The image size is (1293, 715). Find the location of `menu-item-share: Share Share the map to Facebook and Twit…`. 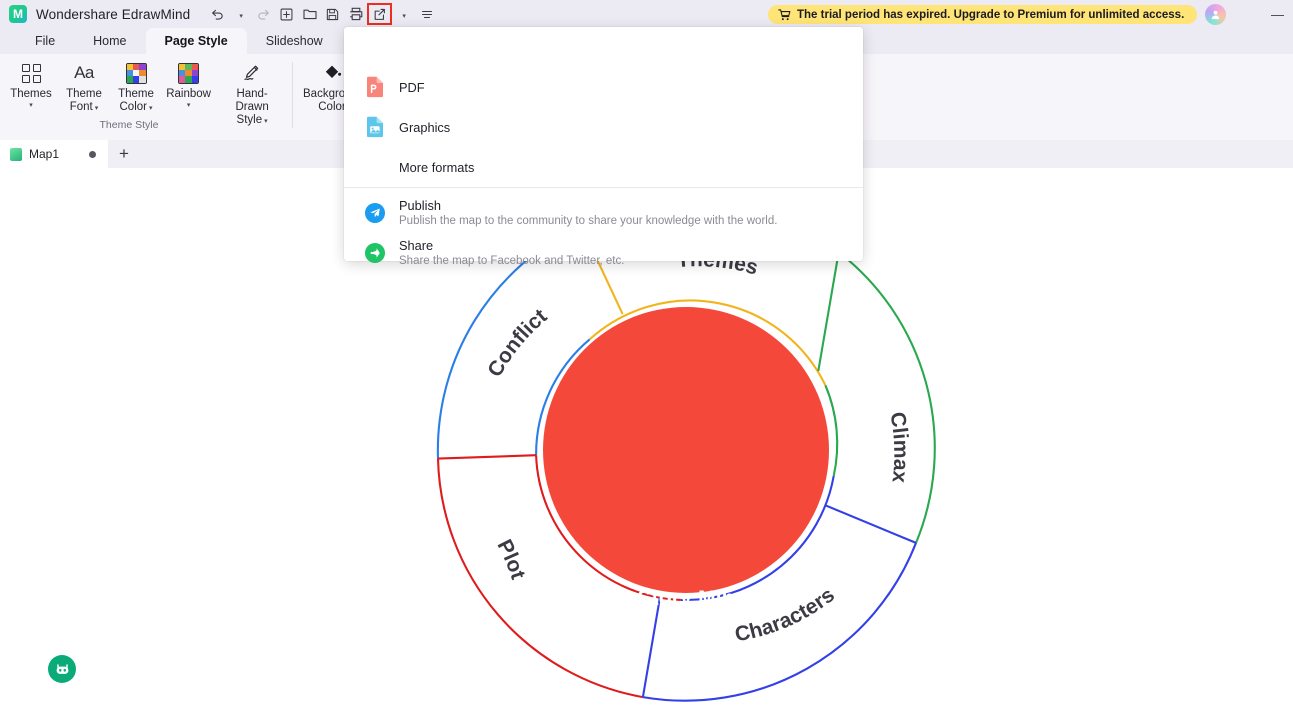

menu-item-share: Share Share the map to Facebook and Twit… is located at coordinates (603, 253).